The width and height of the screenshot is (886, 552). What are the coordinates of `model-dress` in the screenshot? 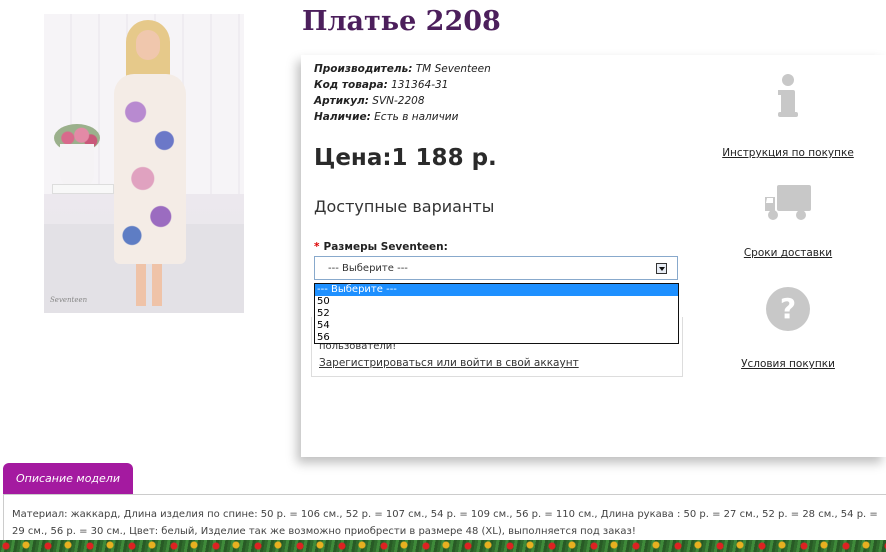 It's located at (150, 169).